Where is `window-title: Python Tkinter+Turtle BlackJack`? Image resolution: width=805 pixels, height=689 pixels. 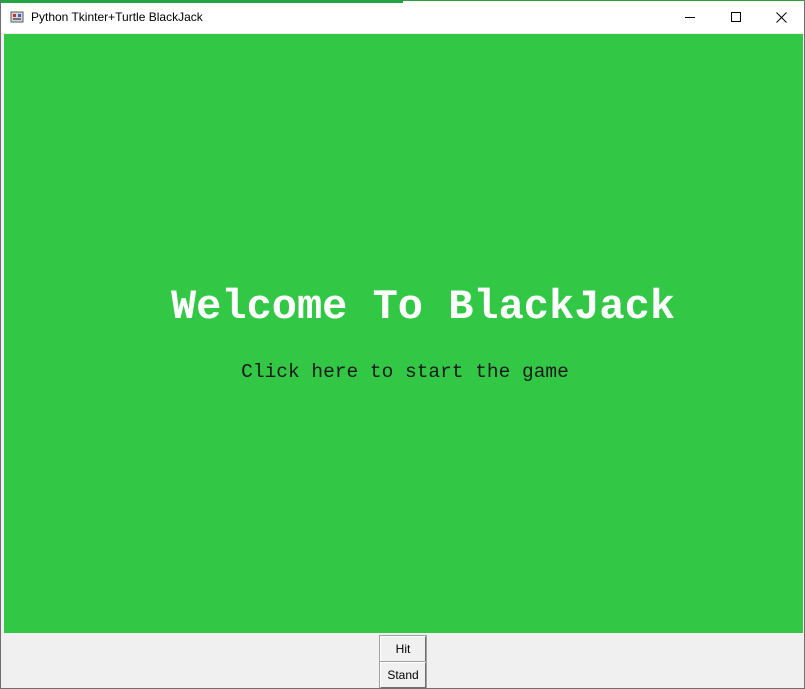 window-title: Python Tkinter+Turtle BlackJack is located at coordinates (117, 17).